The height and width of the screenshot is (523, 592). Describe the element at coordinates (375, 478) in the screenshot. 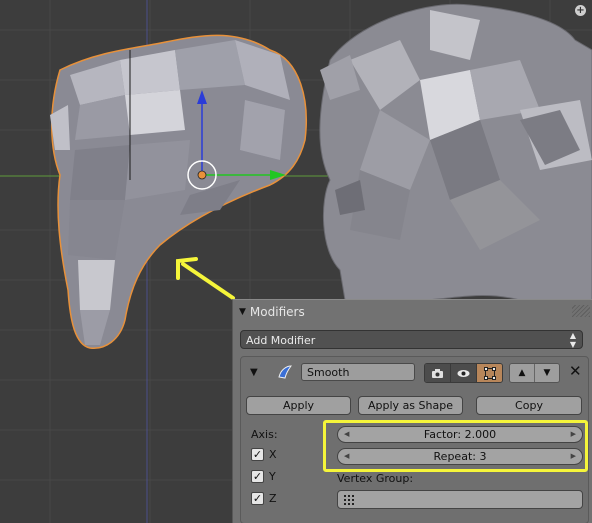

I see `vertex-group-label: Vertex Group:` at that location.